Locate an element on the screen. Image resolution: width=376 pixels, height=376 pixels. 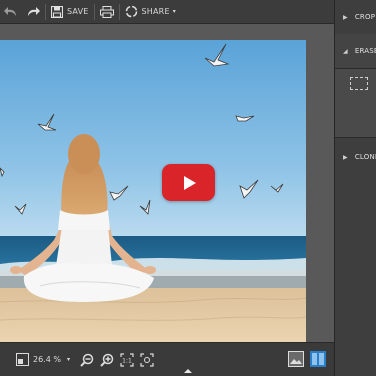
fit-to-window-icon is located at coordinates (147, 359).